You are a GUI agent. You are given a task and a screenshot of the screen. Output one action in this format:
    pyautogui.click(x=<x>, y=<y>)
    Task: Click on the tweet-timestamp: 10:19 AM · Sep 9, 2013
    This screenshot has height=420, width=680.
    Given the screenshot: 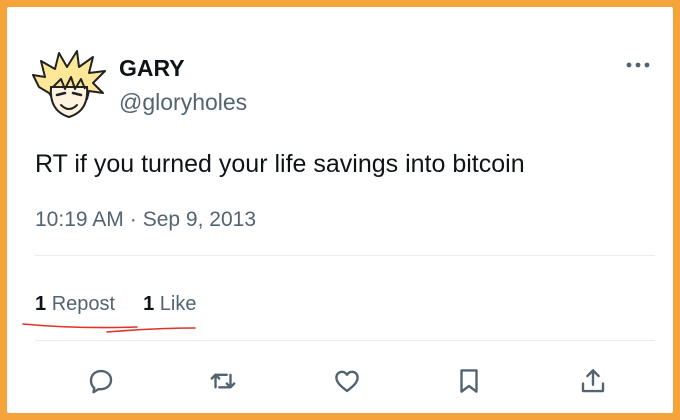 What is the action you would take?
    pyautogui.click(x=145, y=220)
    